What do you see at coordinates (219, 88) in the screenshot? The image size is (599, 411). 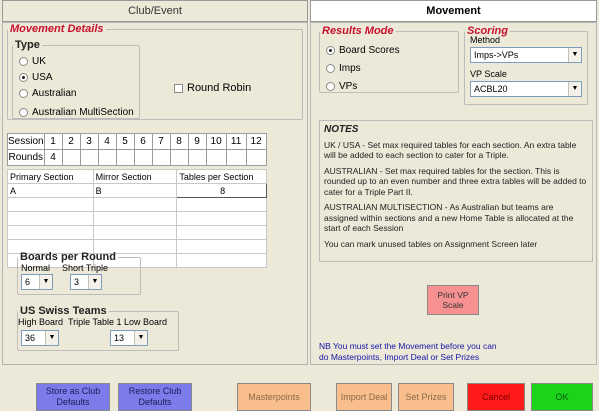 I see `round-robin-label: Round Robin` at bounding box center [219, 88].